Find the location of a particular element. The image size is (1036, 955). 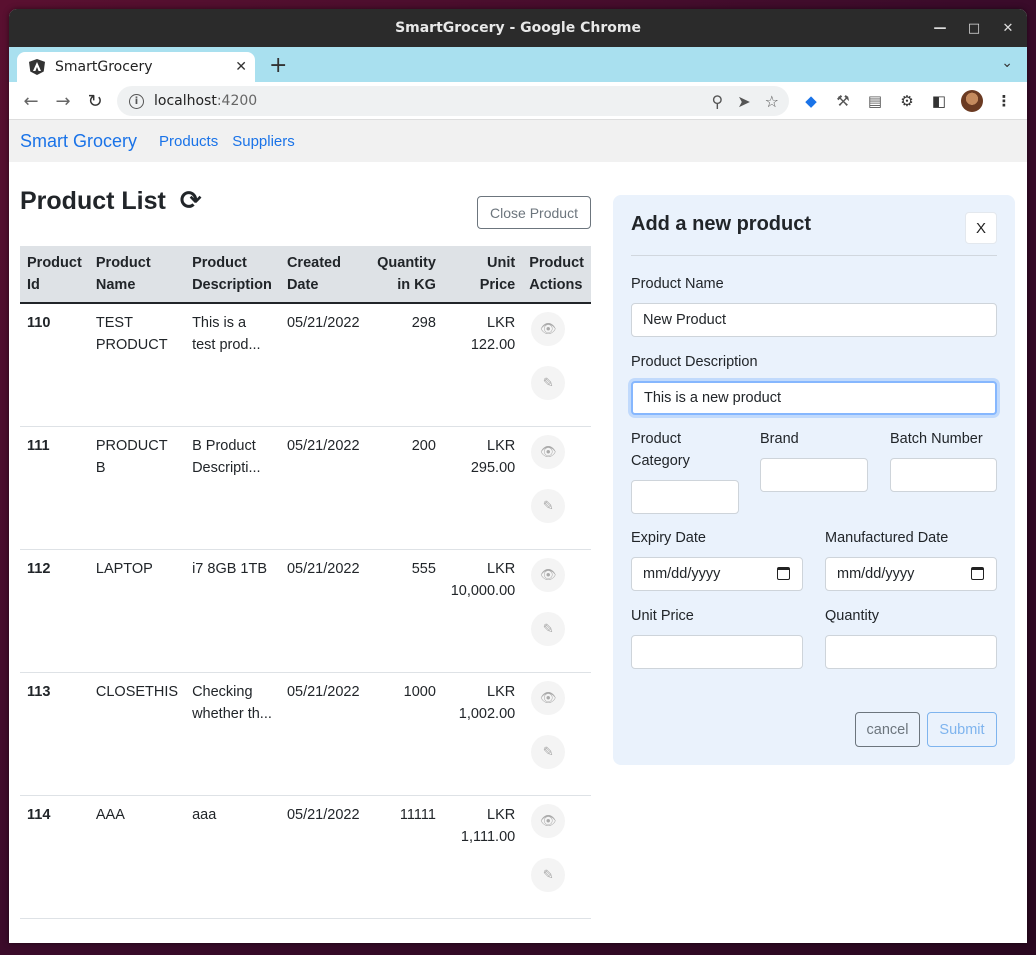

product-category-input is located at coordinates (685, 497).